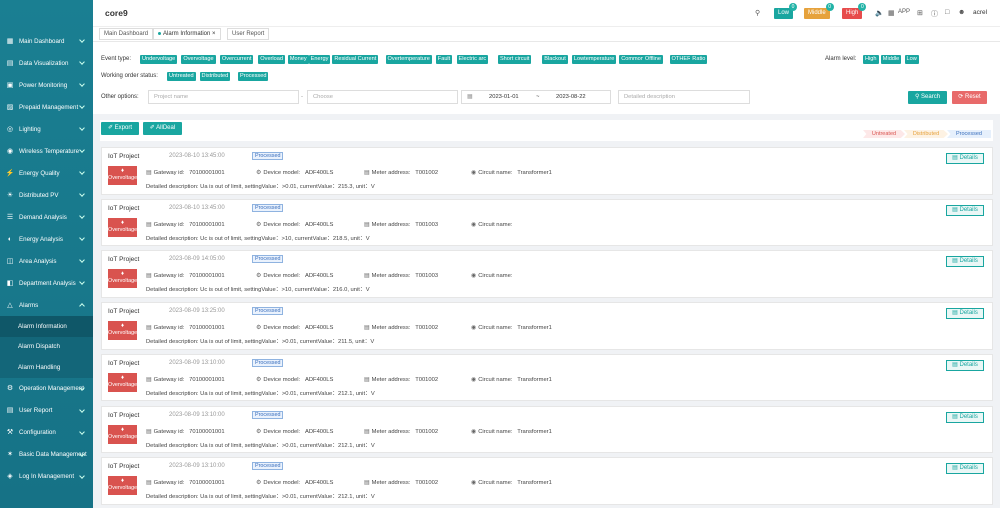 This screenshot has width=1000, height=508. What do you see at coordinates (632, 59) in the screenshot?
I see `event-chip-common: Common` at bounding box center [632, 59].